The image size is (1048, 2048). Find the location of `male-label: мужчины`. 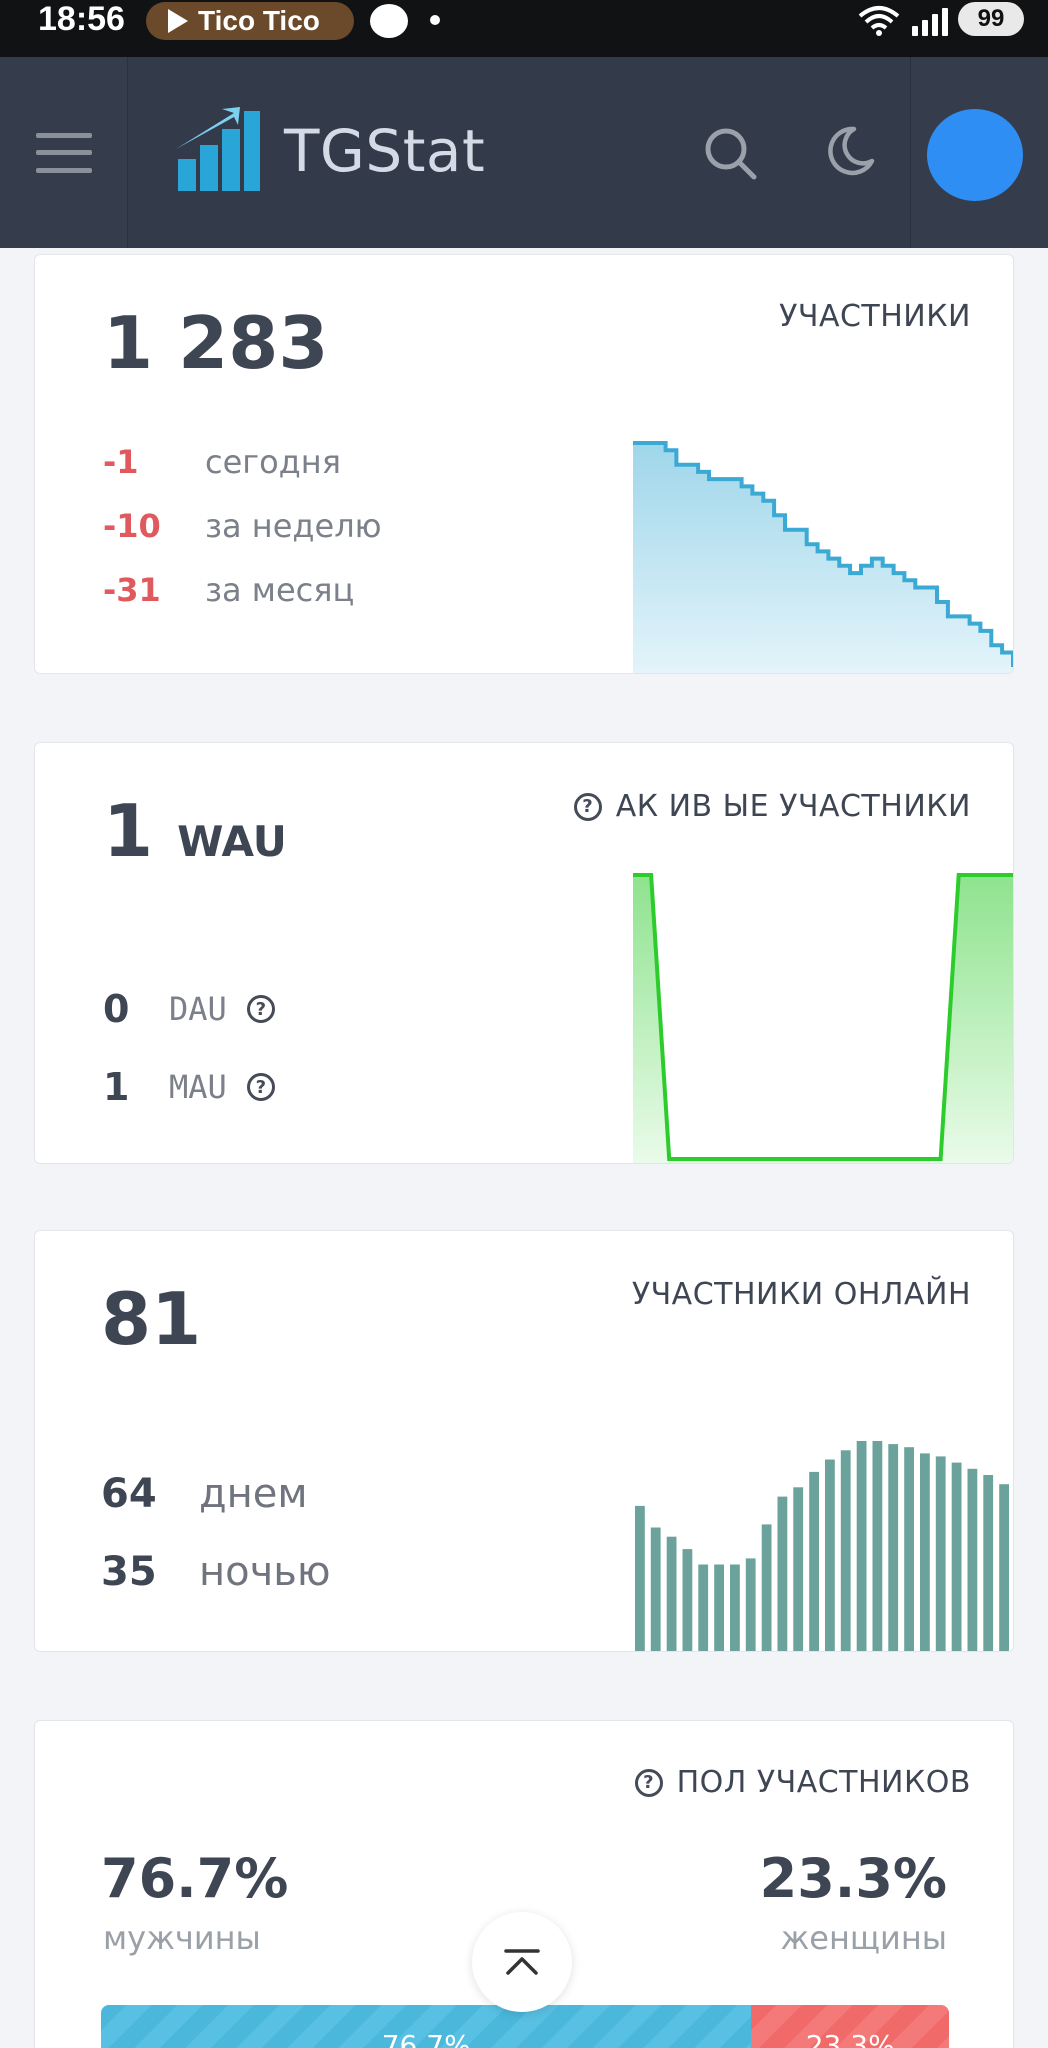

male-label: мужчины is located at coordinates (182, 1938).